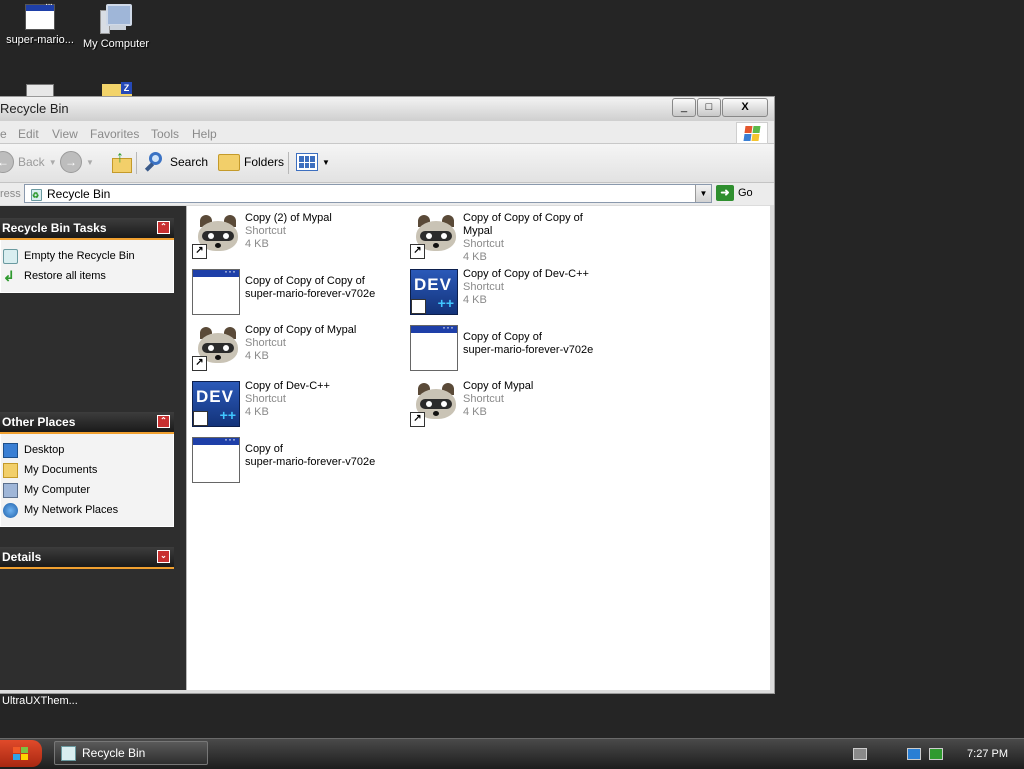 Image resolution: width=1024 pixels, height=769 pixels. I want to click on toolbar: ← Back ▼ → ▼ ↑ Search Folders ▼, so click(387, 163).